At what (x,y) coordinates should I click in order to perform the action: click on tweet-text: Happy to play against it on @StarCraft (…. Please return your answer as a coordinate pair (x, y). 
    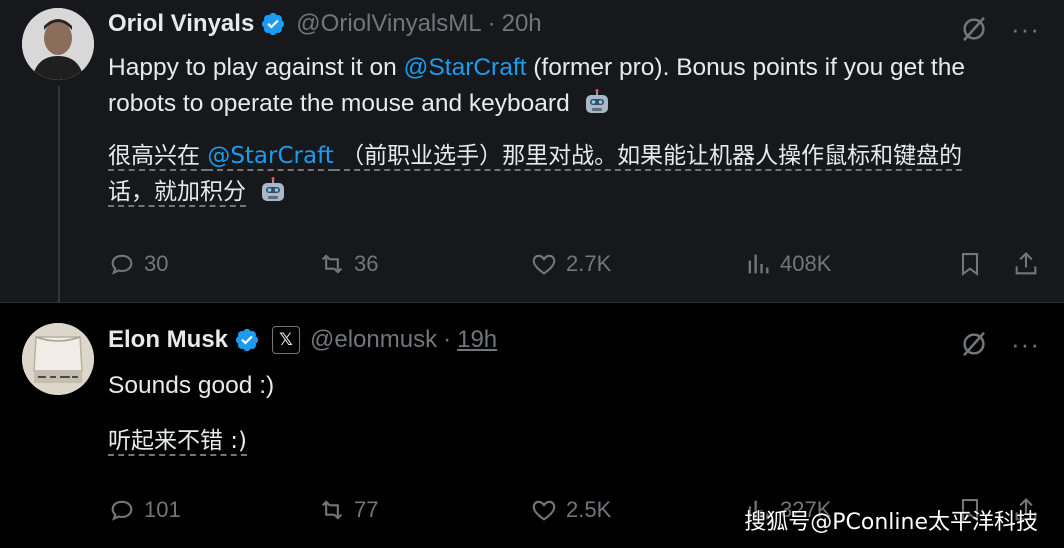
    Looking at the image, I should click on (573, 86).